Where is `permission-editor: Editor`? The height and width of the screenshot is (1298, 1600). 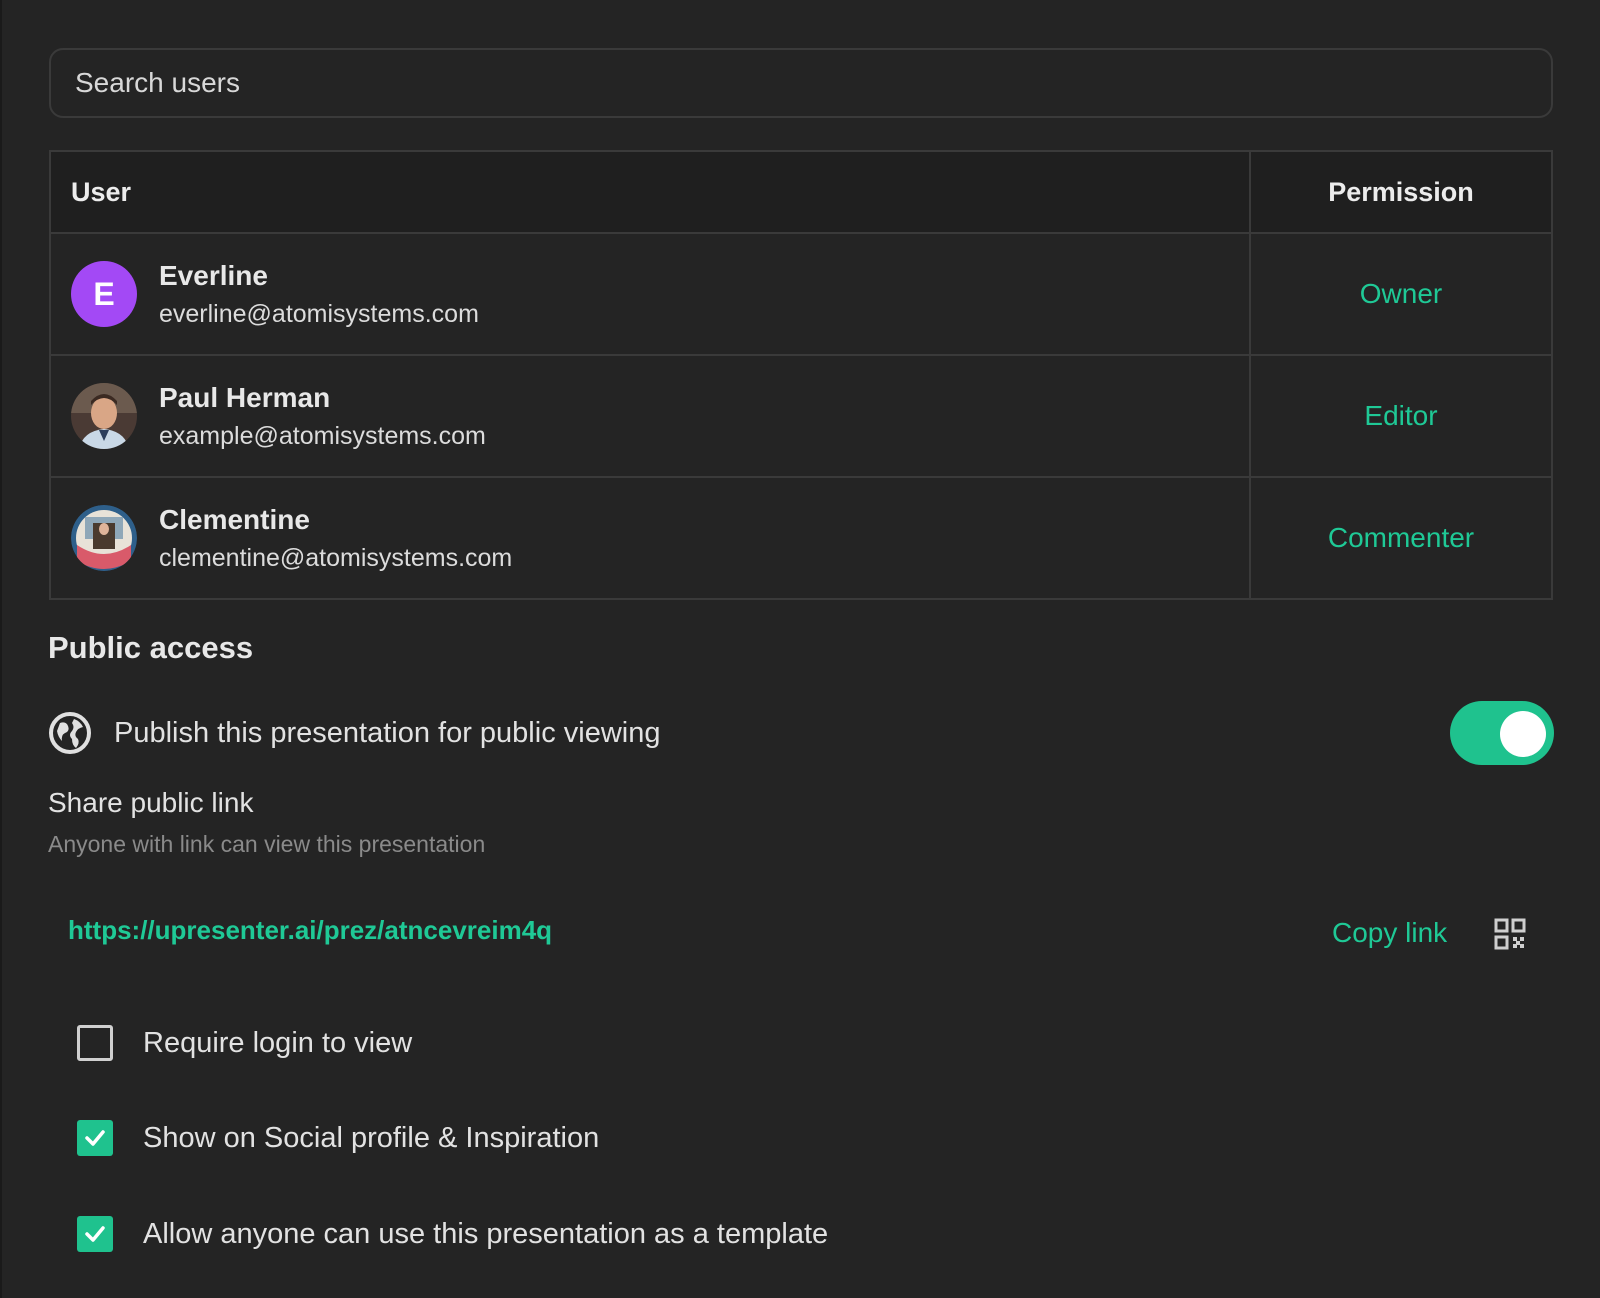 permission-editor: Editor is located at coordinates (1400, 416).